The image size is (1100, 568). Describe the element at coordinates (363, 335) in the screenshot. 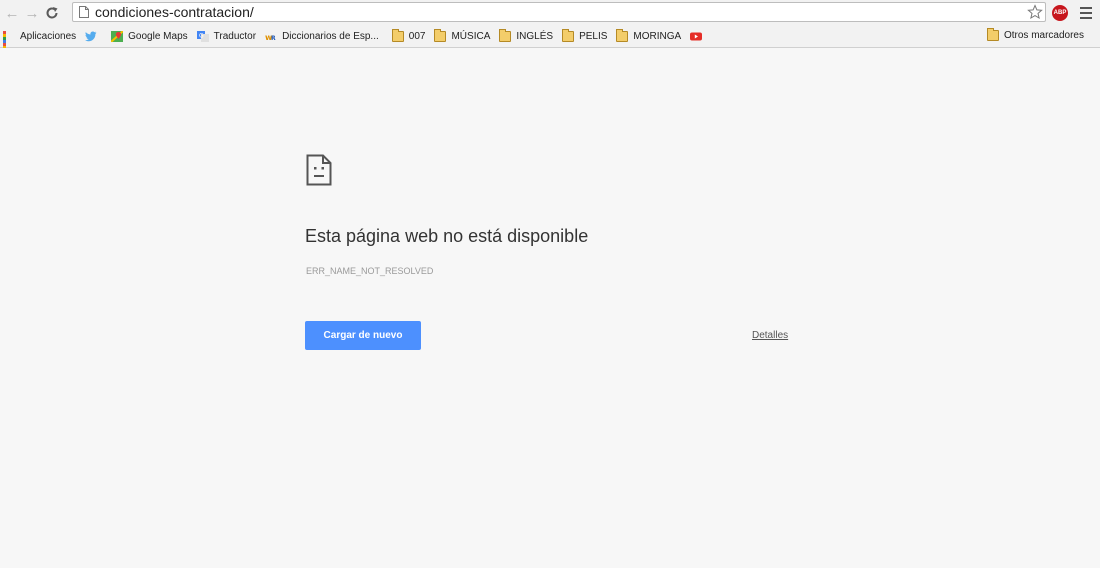

I see `reload-button: Cargar de nuevo` at that location.